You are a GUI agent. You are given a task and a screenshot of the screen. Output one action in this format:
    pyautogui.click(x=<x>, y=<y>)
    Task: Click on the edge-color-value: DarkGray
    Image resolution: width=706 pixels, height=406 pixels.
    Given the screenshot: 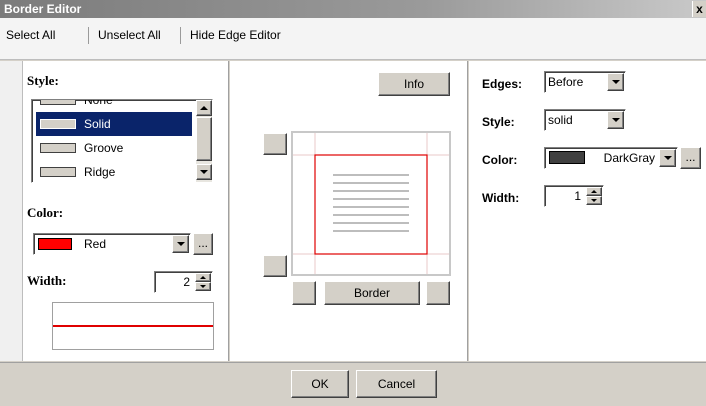 What is the action you would take?
    pyautogui.click(x=629, y=158)
    